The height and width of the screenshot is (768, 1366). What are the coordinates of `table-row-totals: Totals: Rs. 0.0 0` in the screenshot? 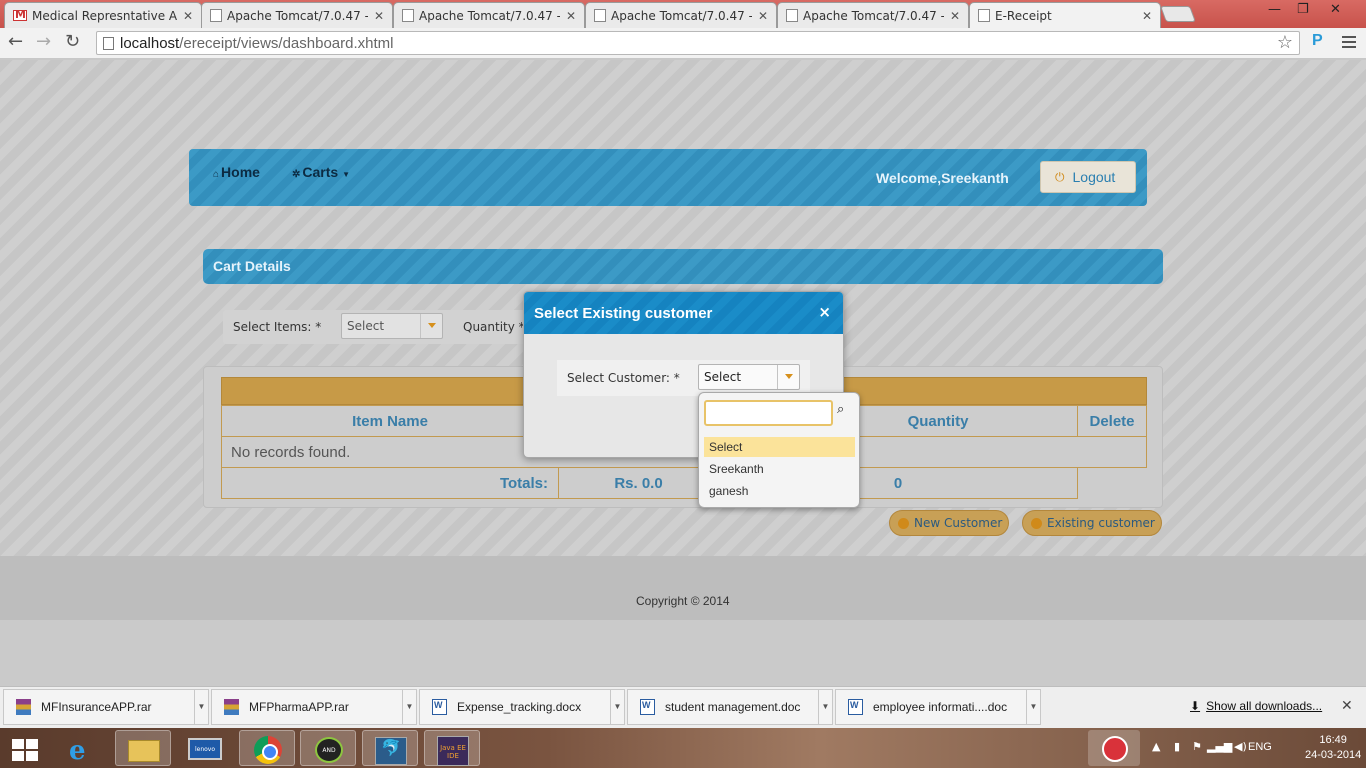 It's located at (684, 483).